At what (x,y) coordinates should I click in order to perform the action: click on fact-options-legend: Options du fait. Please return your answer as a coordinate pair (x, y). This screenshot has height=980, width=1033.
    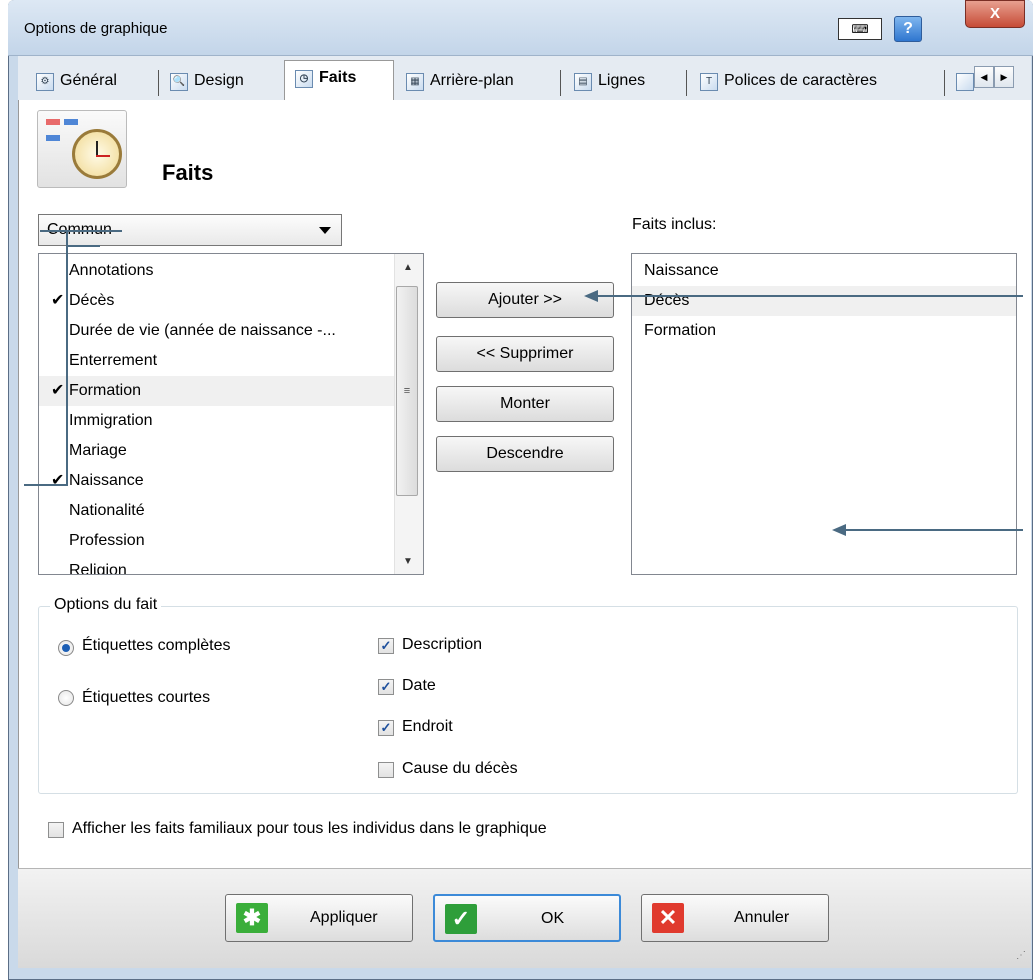
    Looking at the image, I should click on (106, 605).